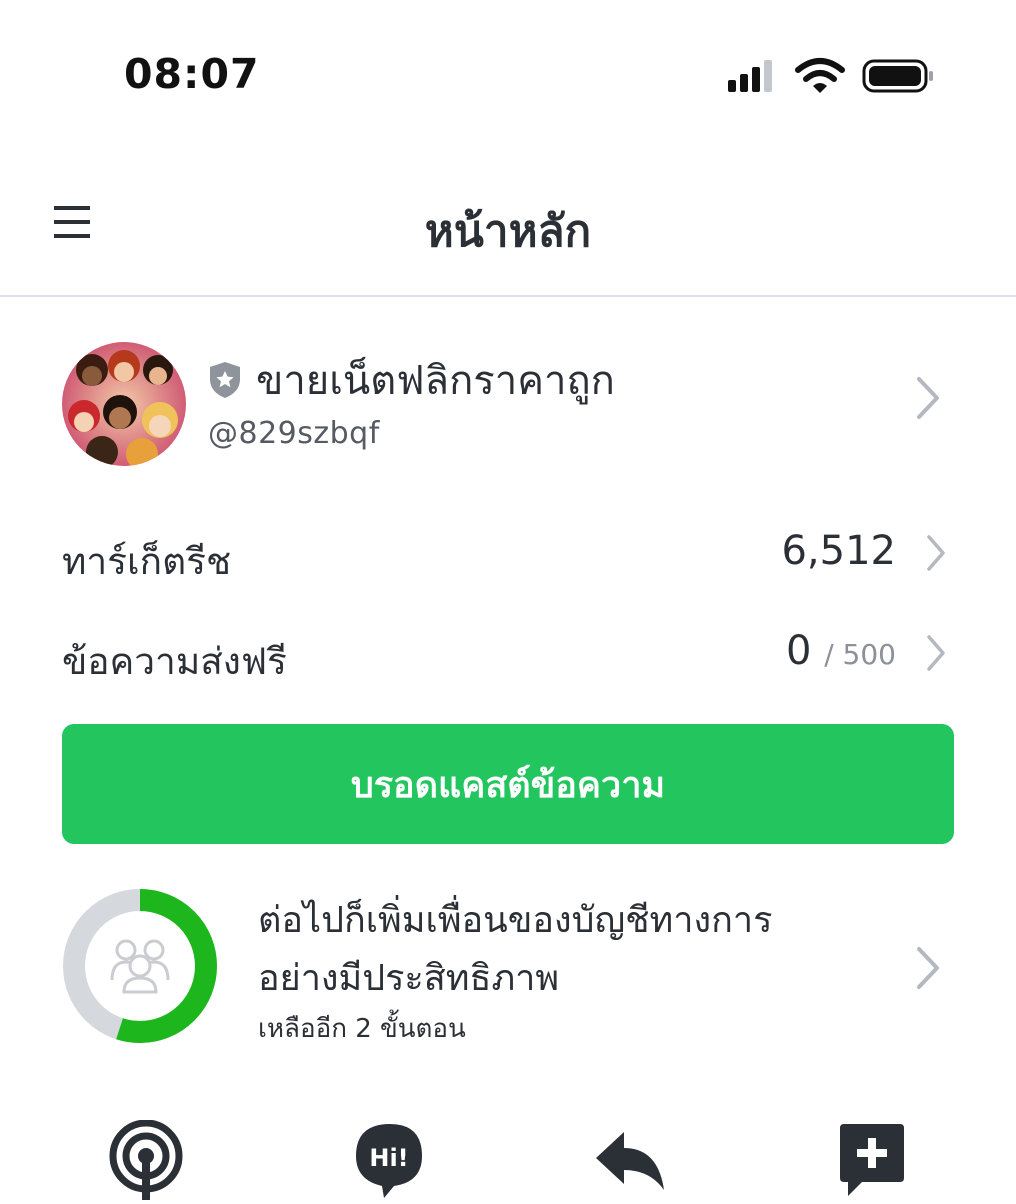 The image size is (1016, 1204). Describe the element at coordinates (750, 76) in the screenshot. I see `cellular-signal-icon` at that location.